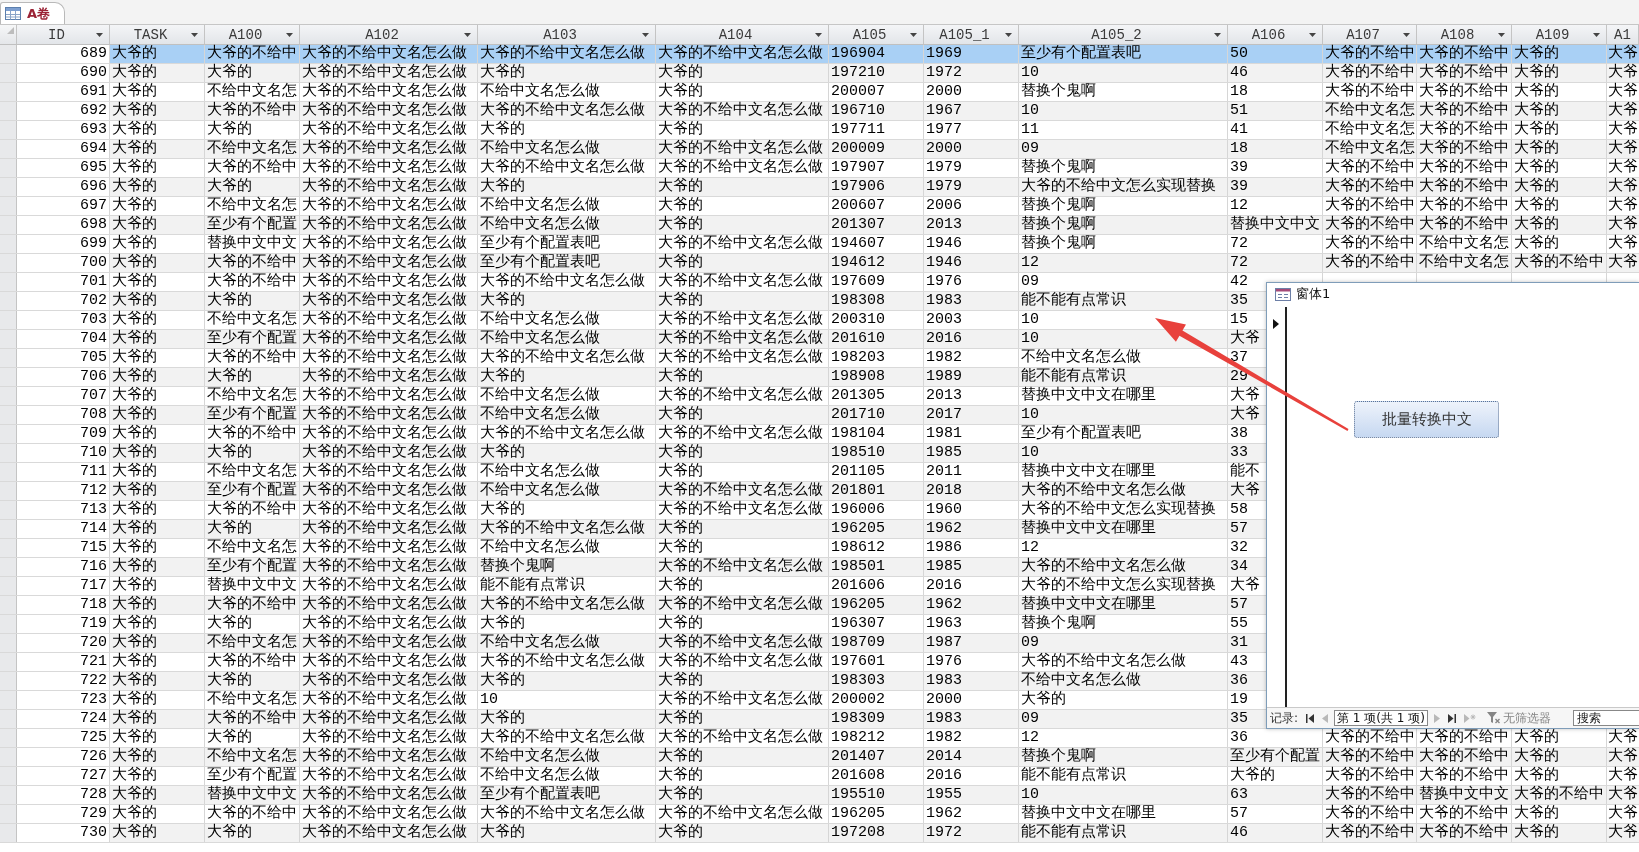 The height and width of the screenshot is (852, 1639). I want to click on search-field: 搜索, so click(1606, 718).